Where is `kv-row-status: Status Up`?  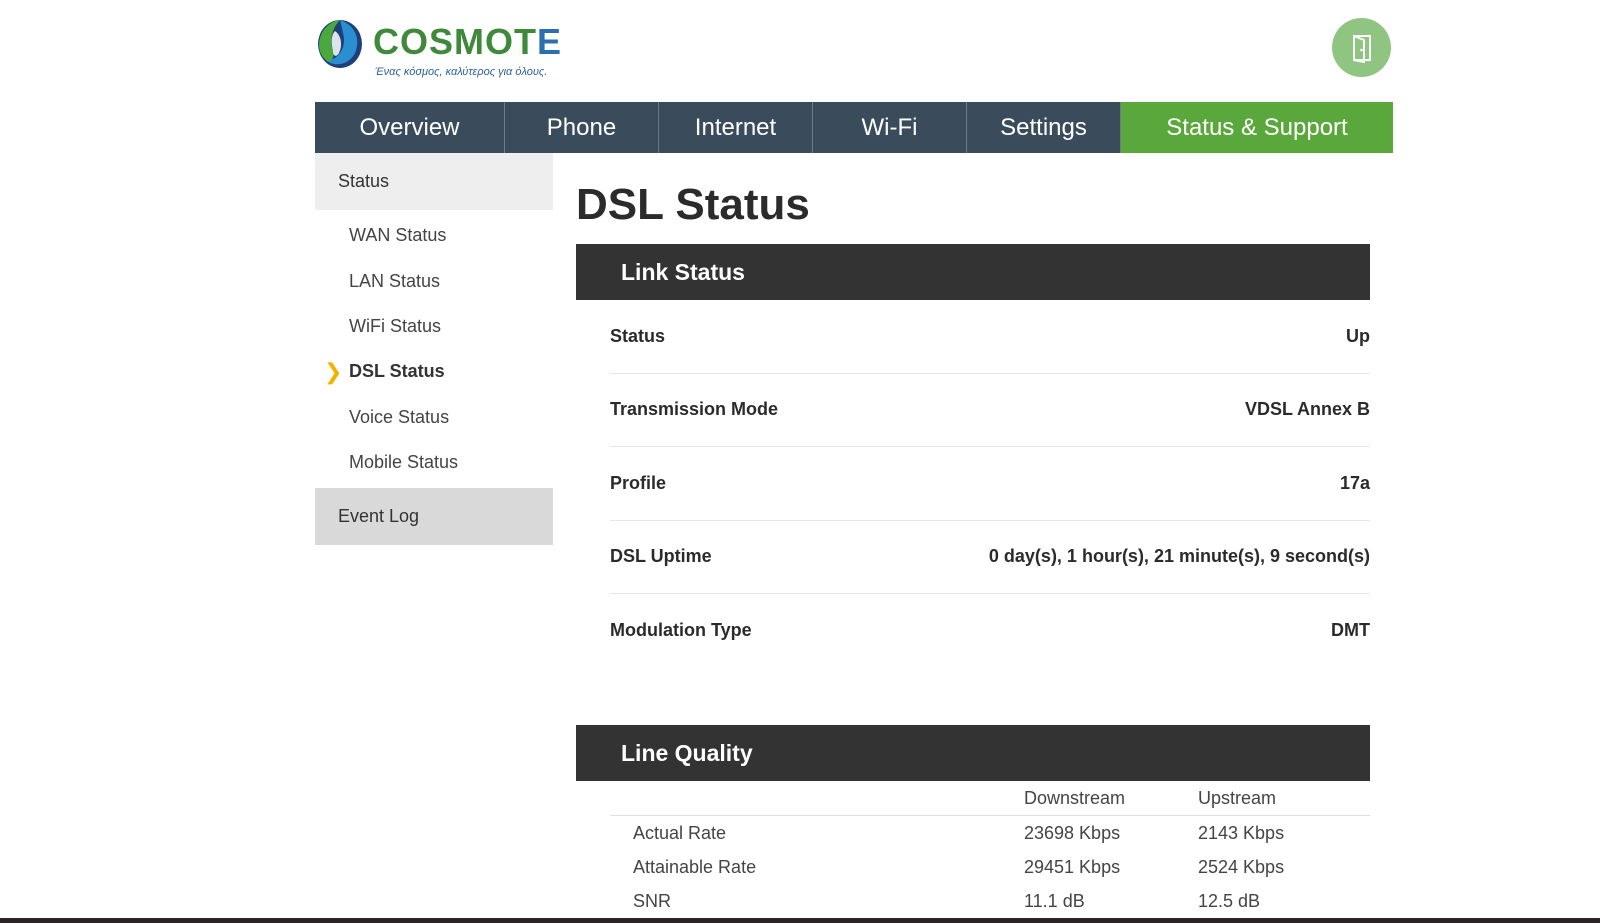 kv-row-status: Status Up is located at coordinates (990, 337).